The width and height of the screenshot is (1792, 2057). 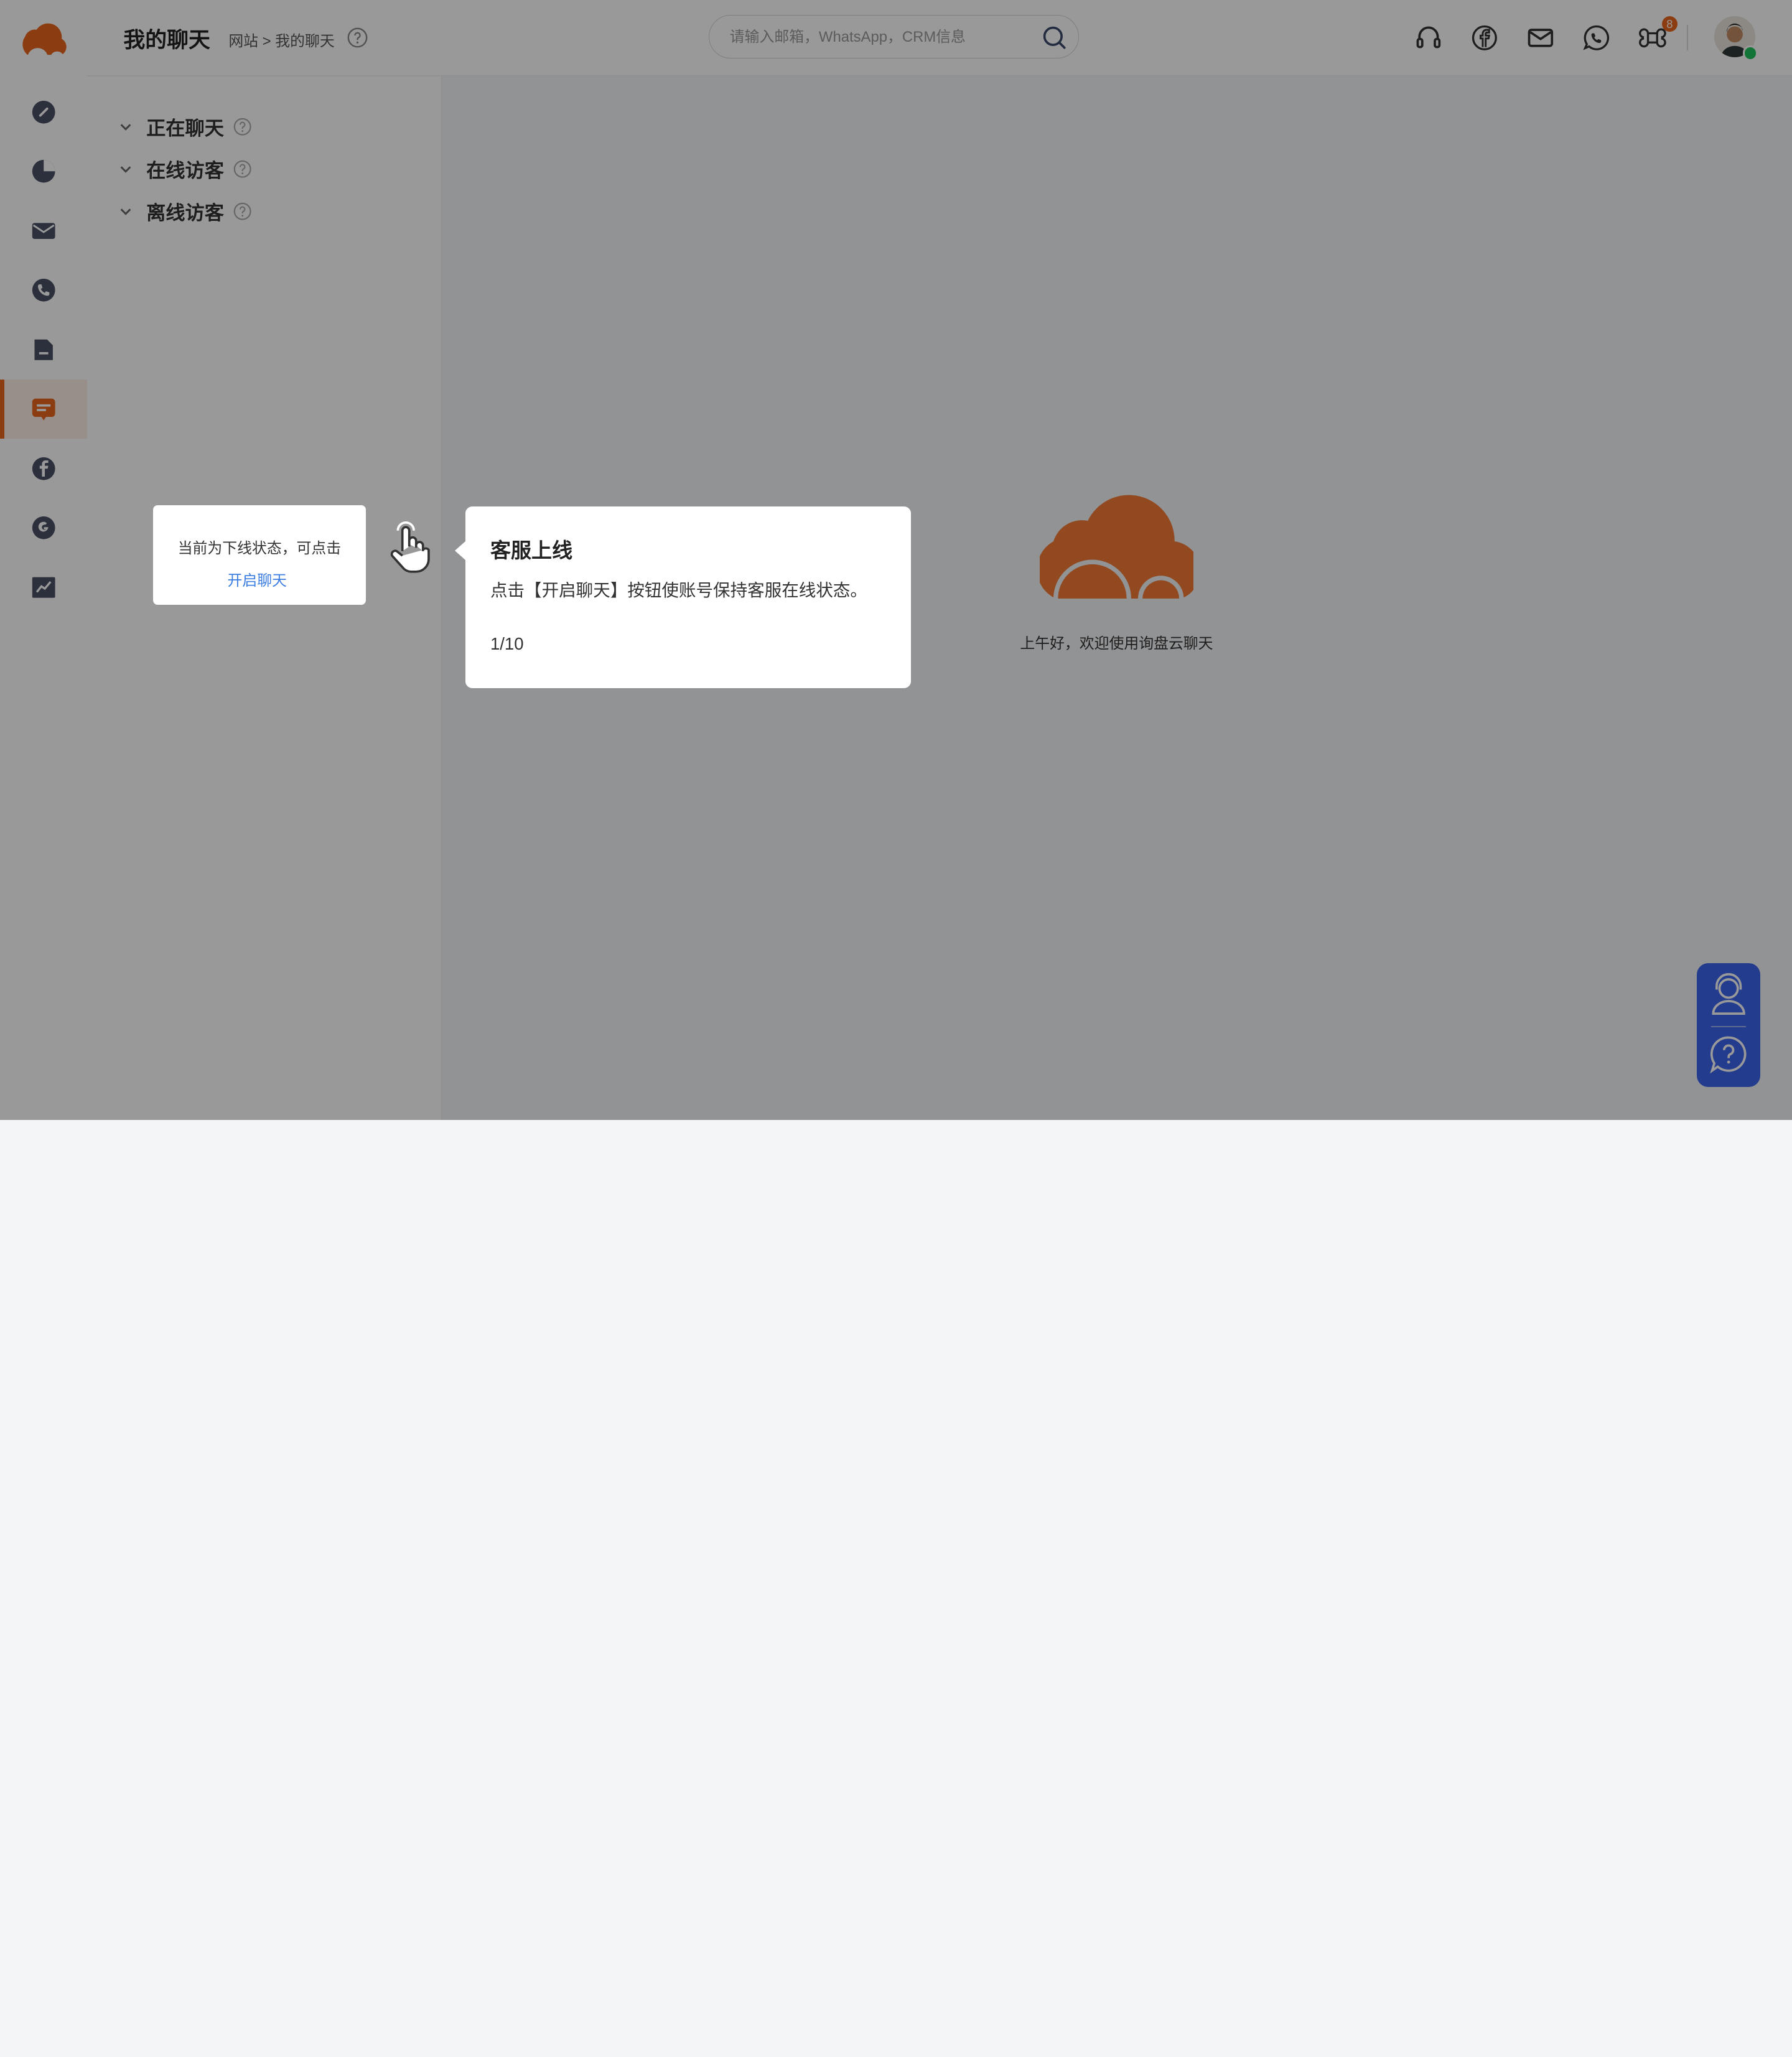 I want to click on guide-popover: 客服上线 点击【开启聊天】按钮使账号保持客服在线状态。 1/10, so click(x=683, y=597).